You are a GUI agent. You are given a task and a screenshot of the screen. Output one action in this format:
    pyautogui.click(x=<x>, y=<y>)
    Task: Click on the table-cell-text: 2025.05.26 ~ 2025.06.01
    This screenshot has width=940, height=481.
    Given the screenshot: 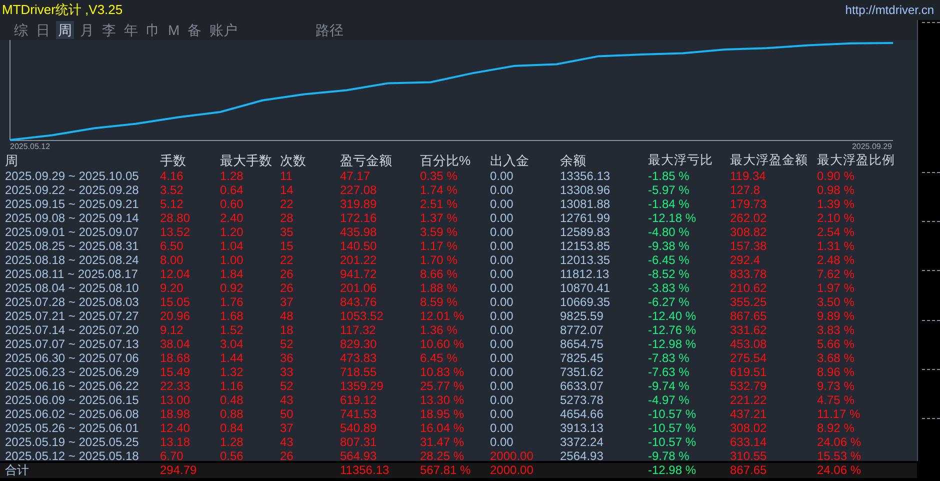 What is the action you would take?
    pyautogui.click(x=71, y=428)
    